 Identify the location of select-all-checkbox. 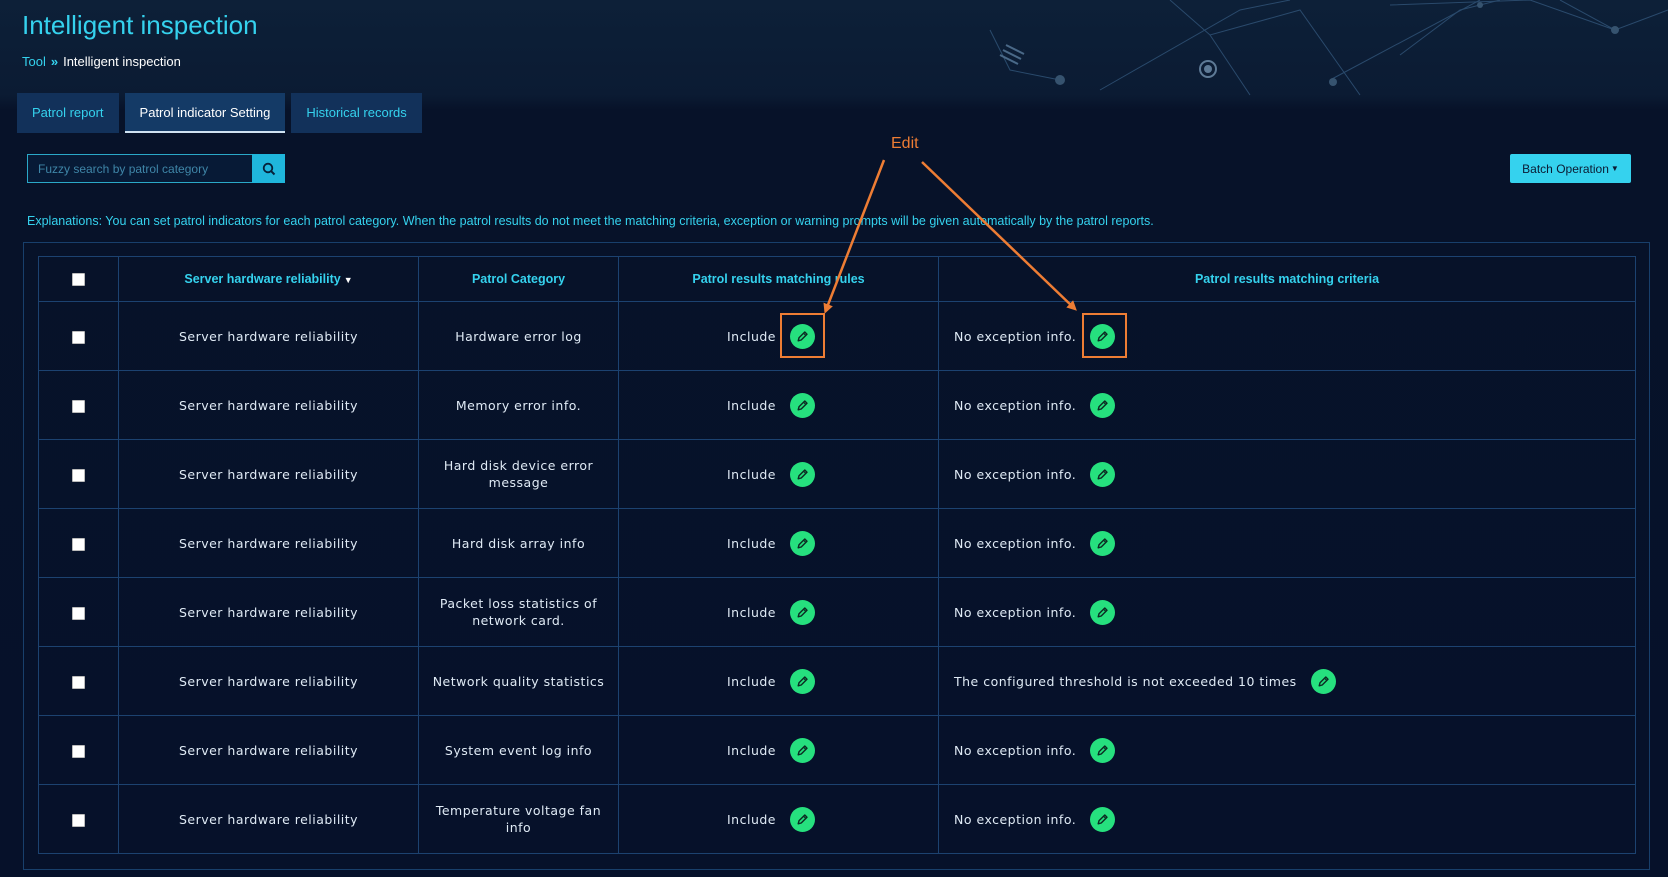
(78, 280).